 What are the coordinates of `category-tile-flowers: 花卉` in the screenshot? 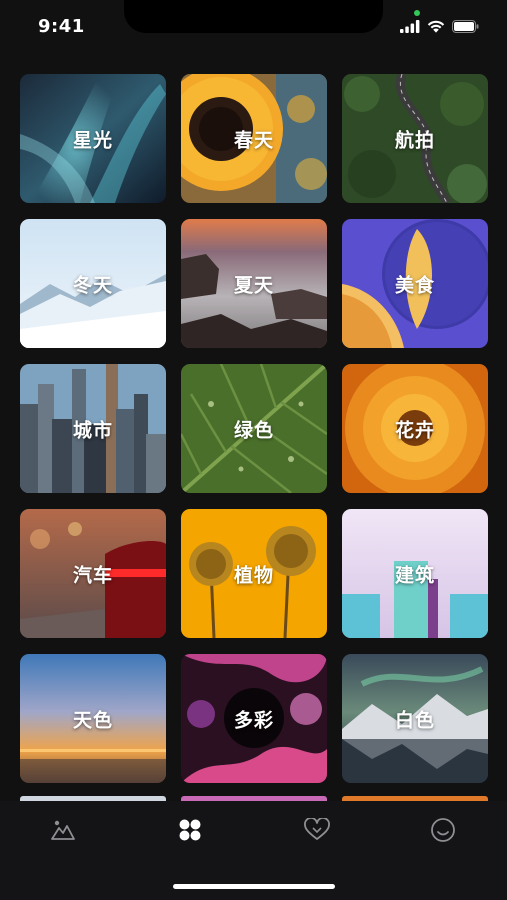 It's located at (415, 428).